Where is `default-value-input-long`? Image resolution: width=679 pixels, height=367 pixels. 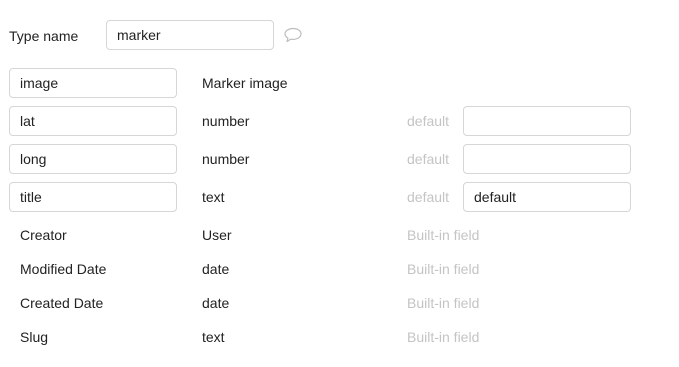
default-value-input-long is located at coordinates (547, 159).